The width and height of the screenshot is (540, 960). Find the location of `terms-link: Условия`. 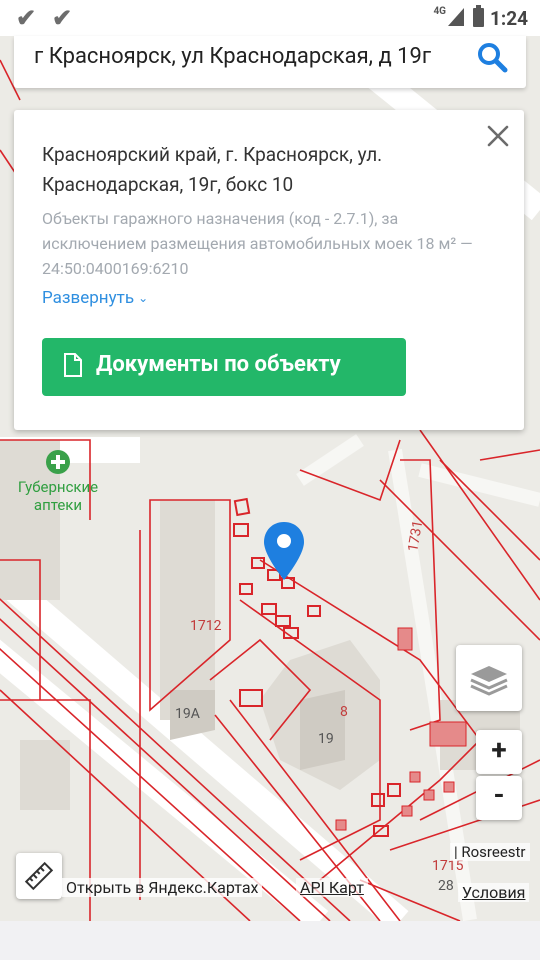

terms-link: Условия is located at coordinates (494, 892).